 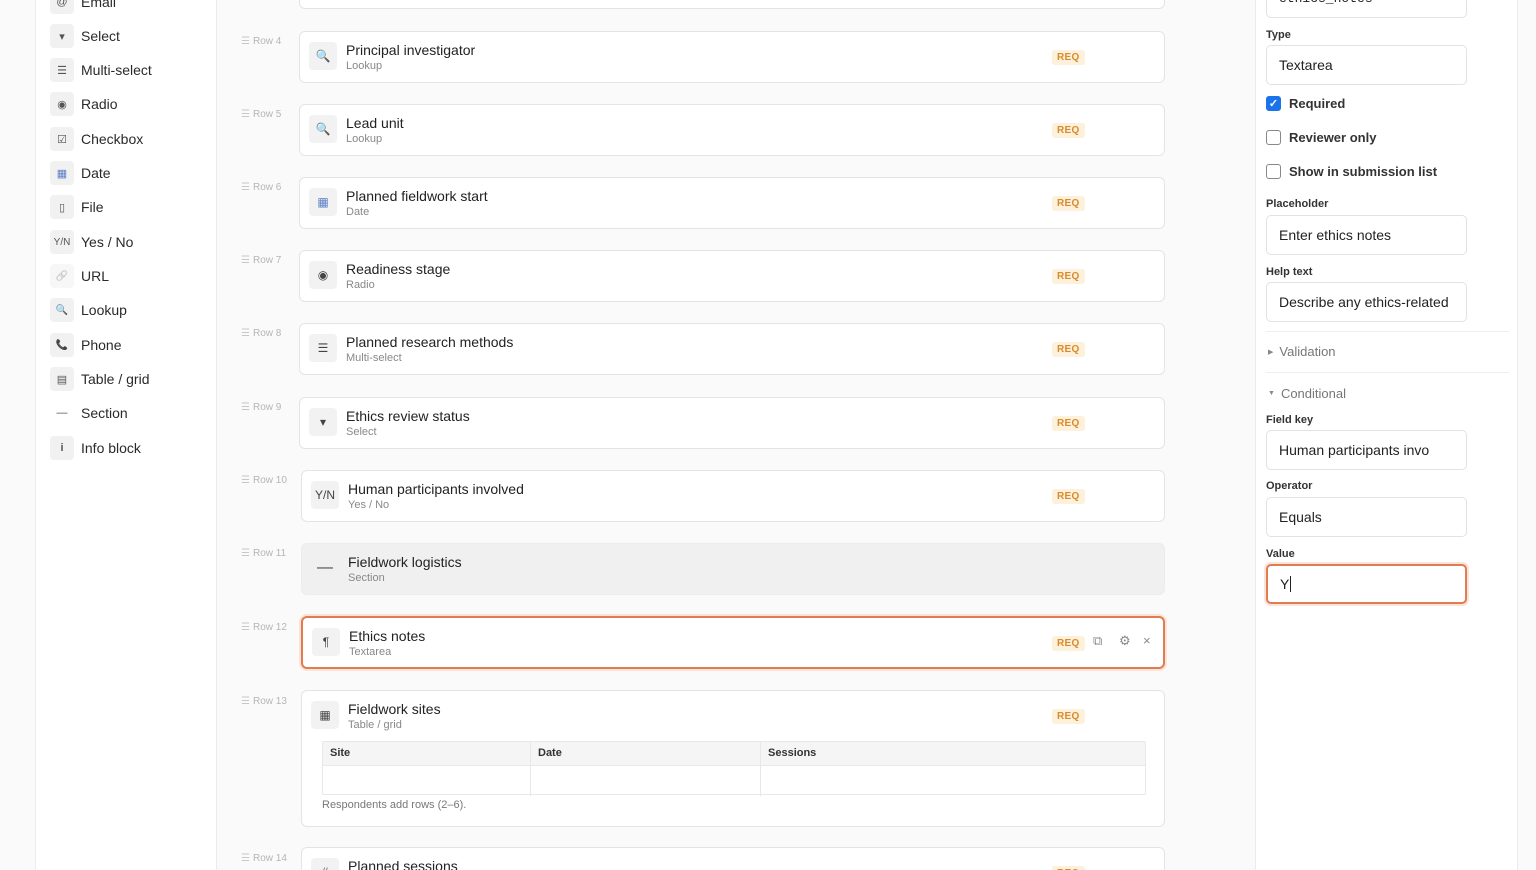 I want to click on operator-select: Equals, so click(x=1366, y=517).